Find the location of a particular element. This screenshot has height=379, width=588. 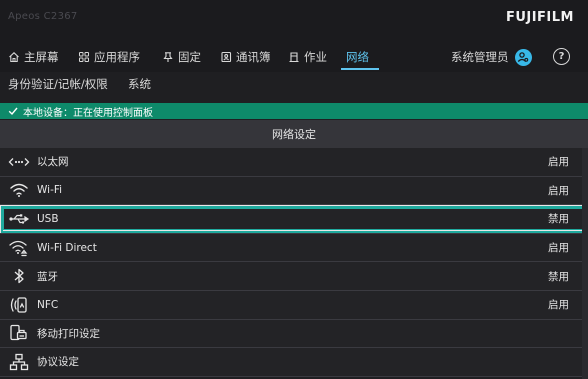

home-icon is located at coordinates (14, 57).